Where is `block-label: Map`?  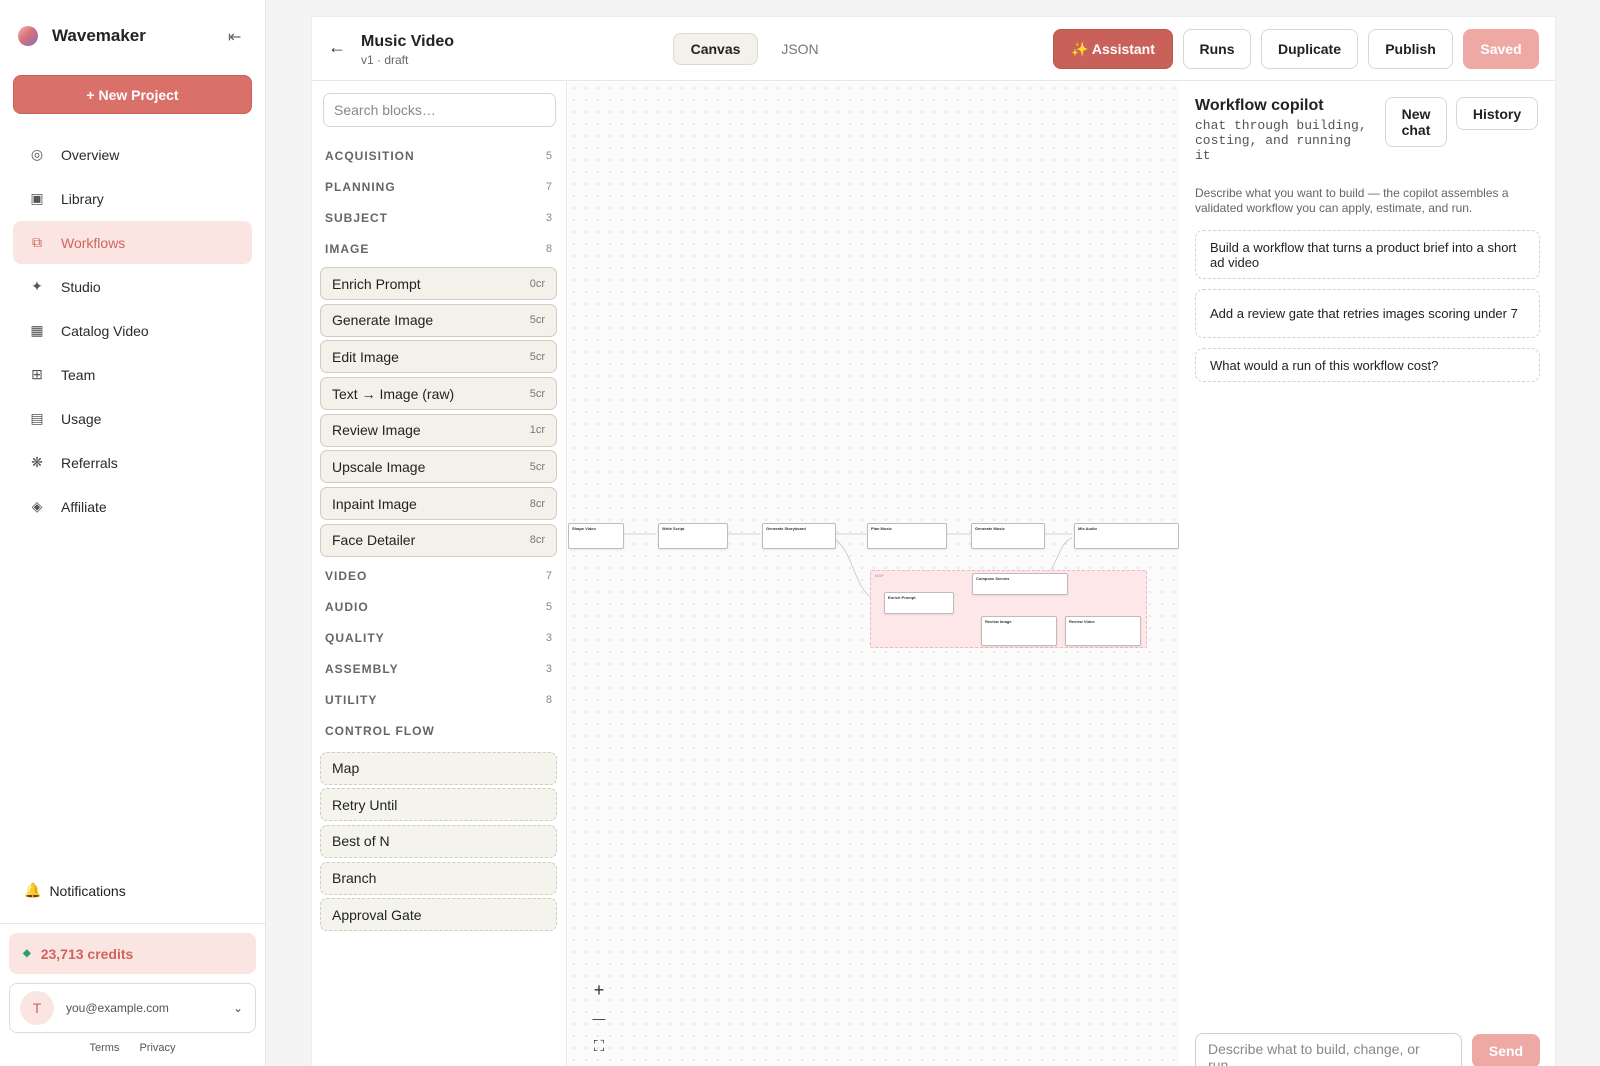
block-label: Map is located at coordinates (346, 768).